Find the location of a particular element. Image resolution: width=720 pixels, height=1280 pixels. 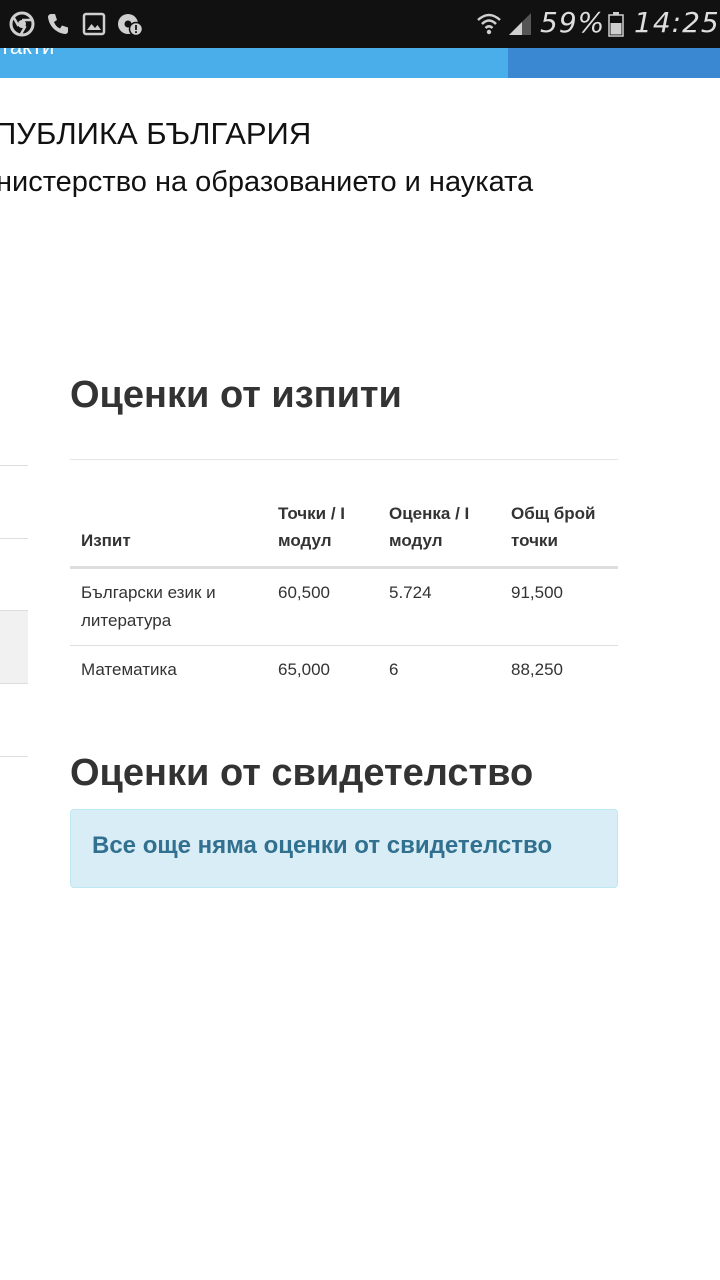

cell-total: 91,500 is located at coordinates (559, 606).